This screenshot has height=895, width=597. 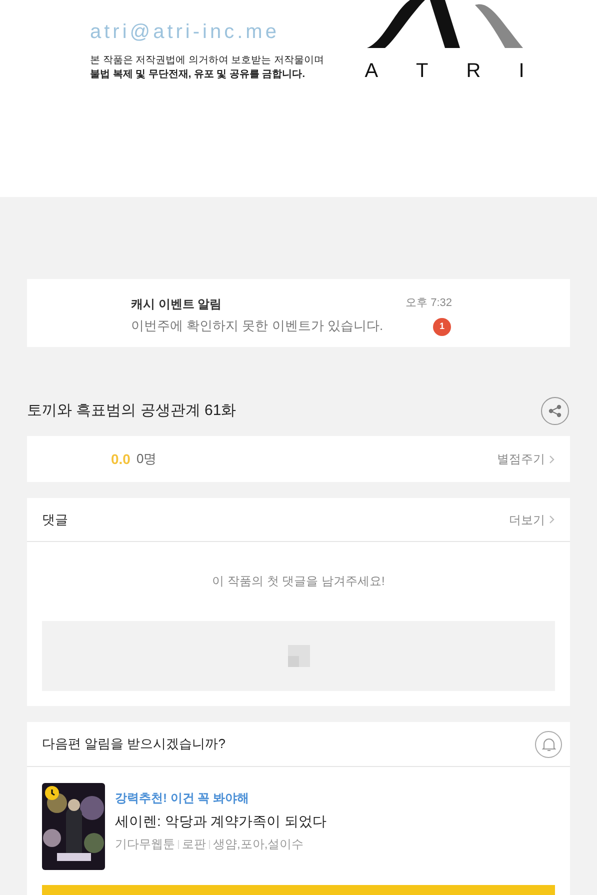 I want to click on recommendation-meta: 기다무웹툰, so click(x=145, y=844).